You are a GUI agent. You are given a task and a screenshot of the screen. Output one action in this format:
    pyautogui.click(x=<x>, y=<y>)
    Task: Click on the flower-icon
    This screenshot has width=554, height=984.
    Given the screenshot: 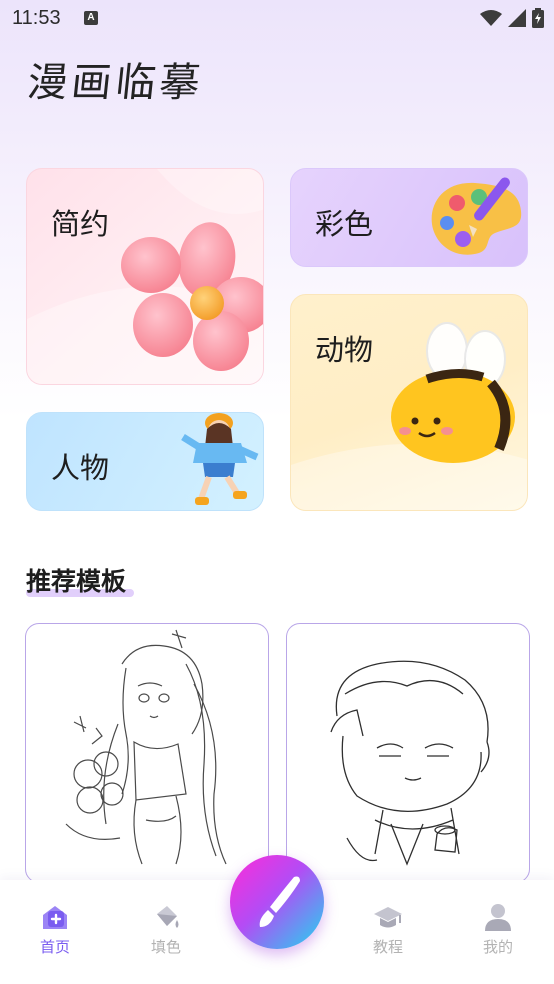 What is the action you would take?
    pyautogui.click(x=192, y=296)
    